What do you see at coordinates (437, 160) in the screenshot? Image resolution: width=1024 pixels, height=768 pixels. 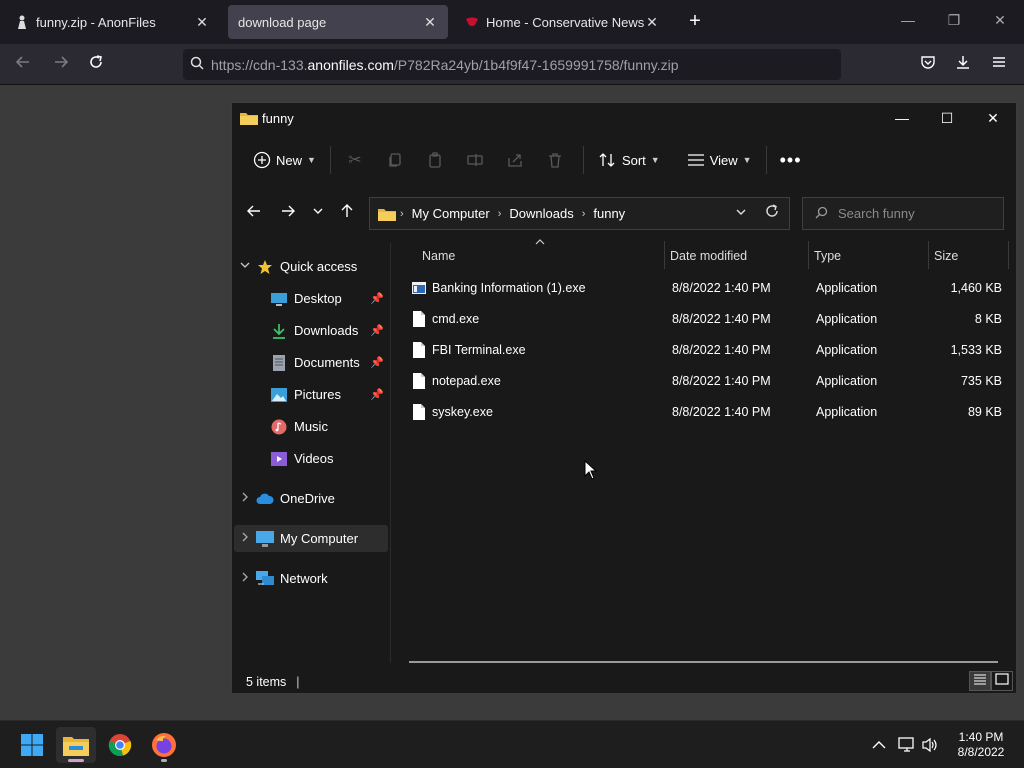 I see `paste-button` at bounding box center [437, 160].